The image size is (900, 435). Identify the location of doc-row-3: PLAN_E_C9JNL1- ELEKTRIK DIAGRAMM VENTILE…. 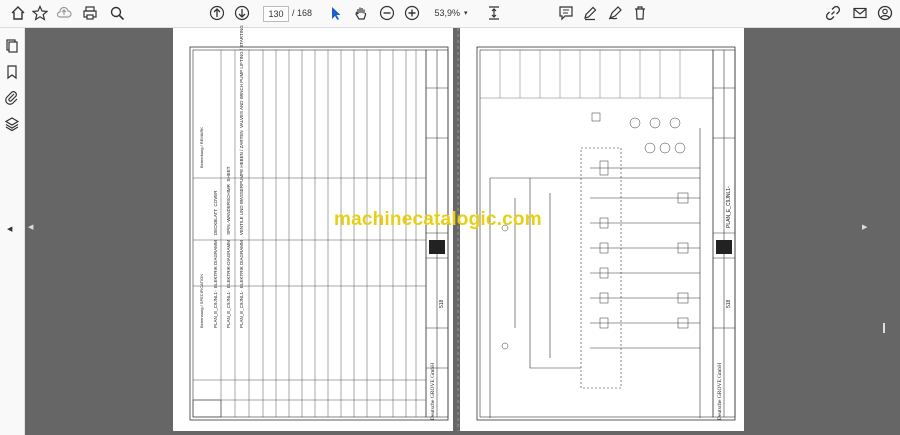
(241, 176).